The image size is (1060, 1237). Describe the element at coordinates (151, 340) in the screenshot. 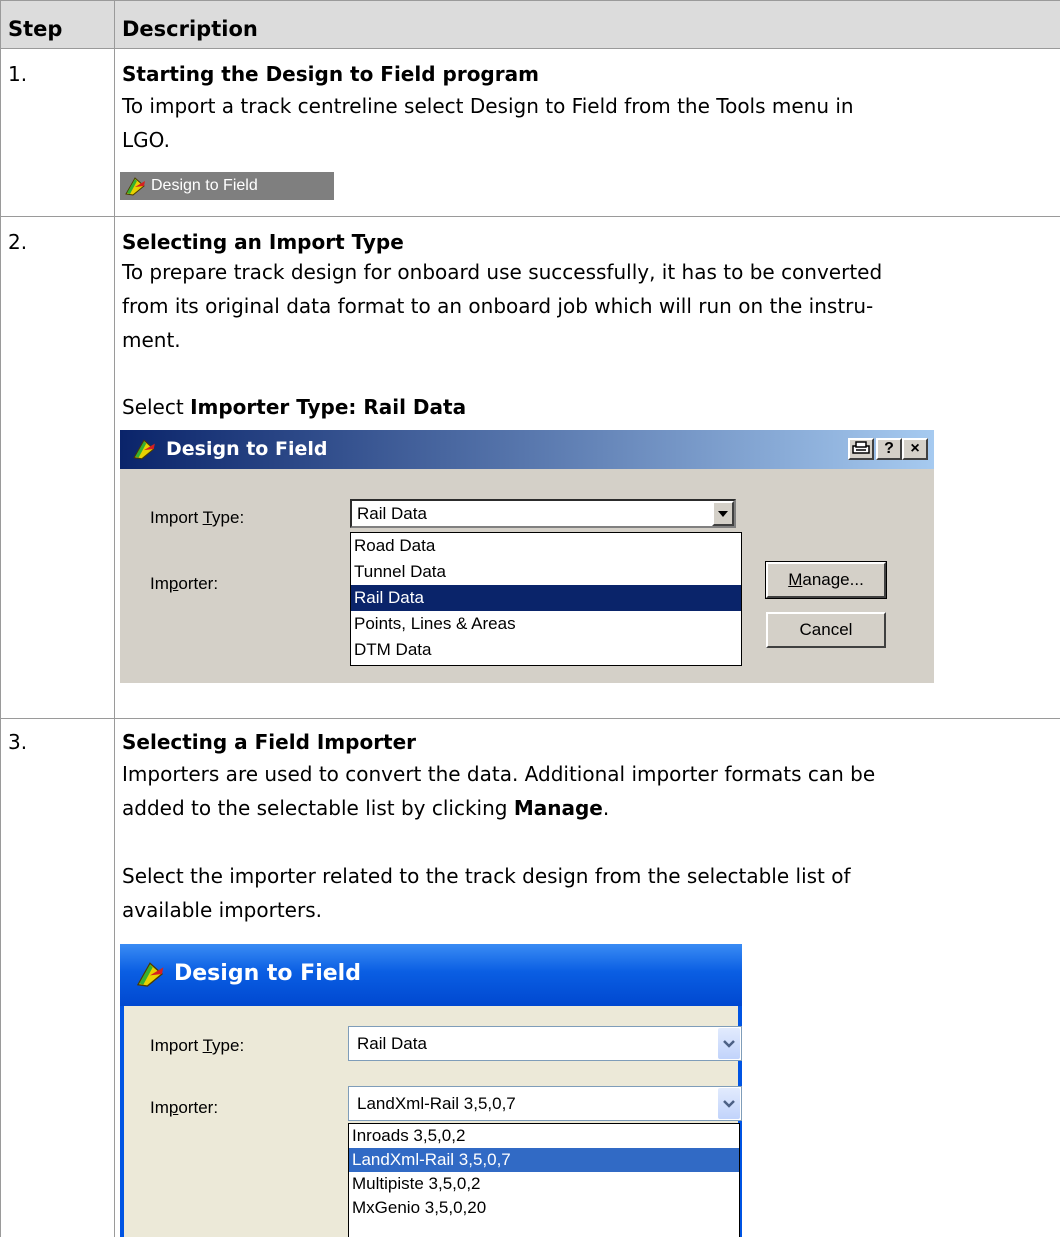

I see `step-text-line: ment.` at that location.